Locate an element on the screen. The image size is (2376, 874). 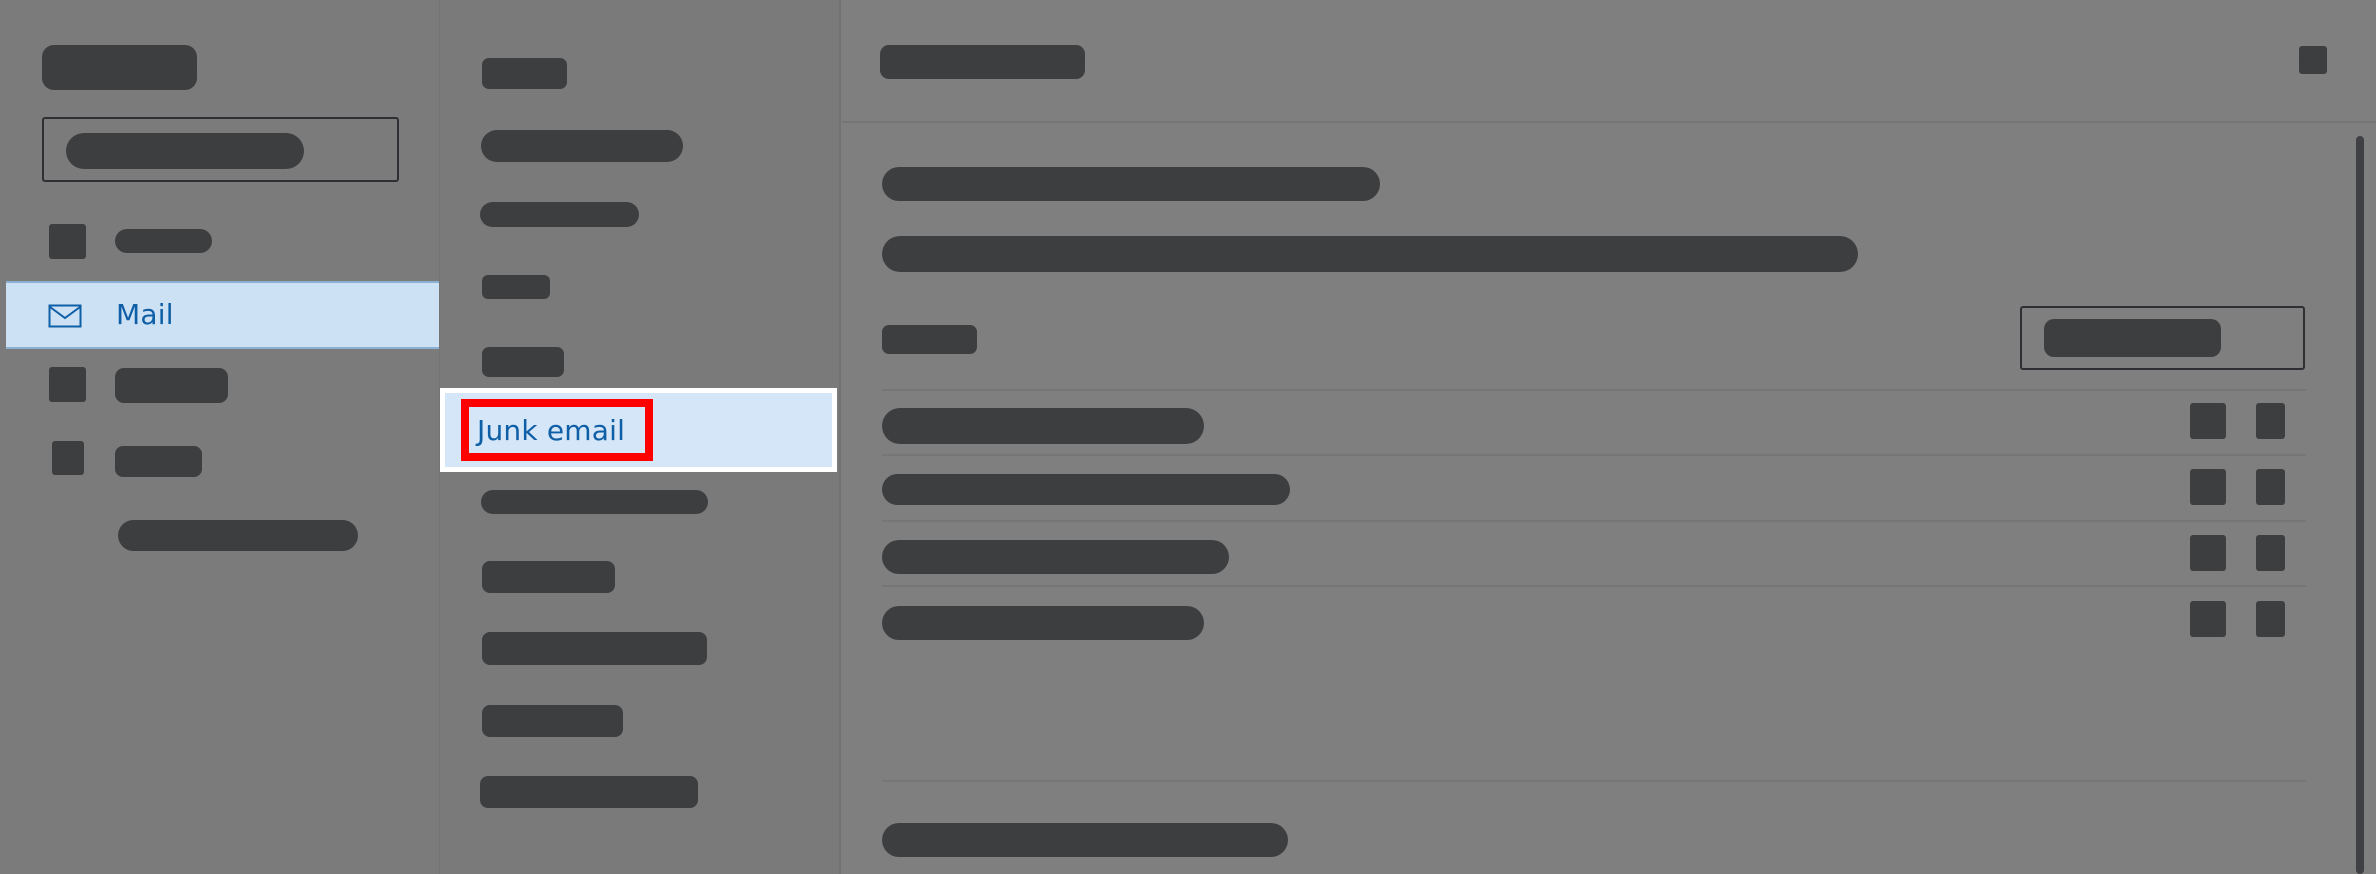
category-customize-actions-placeholder is located at coordinates (594, 502).